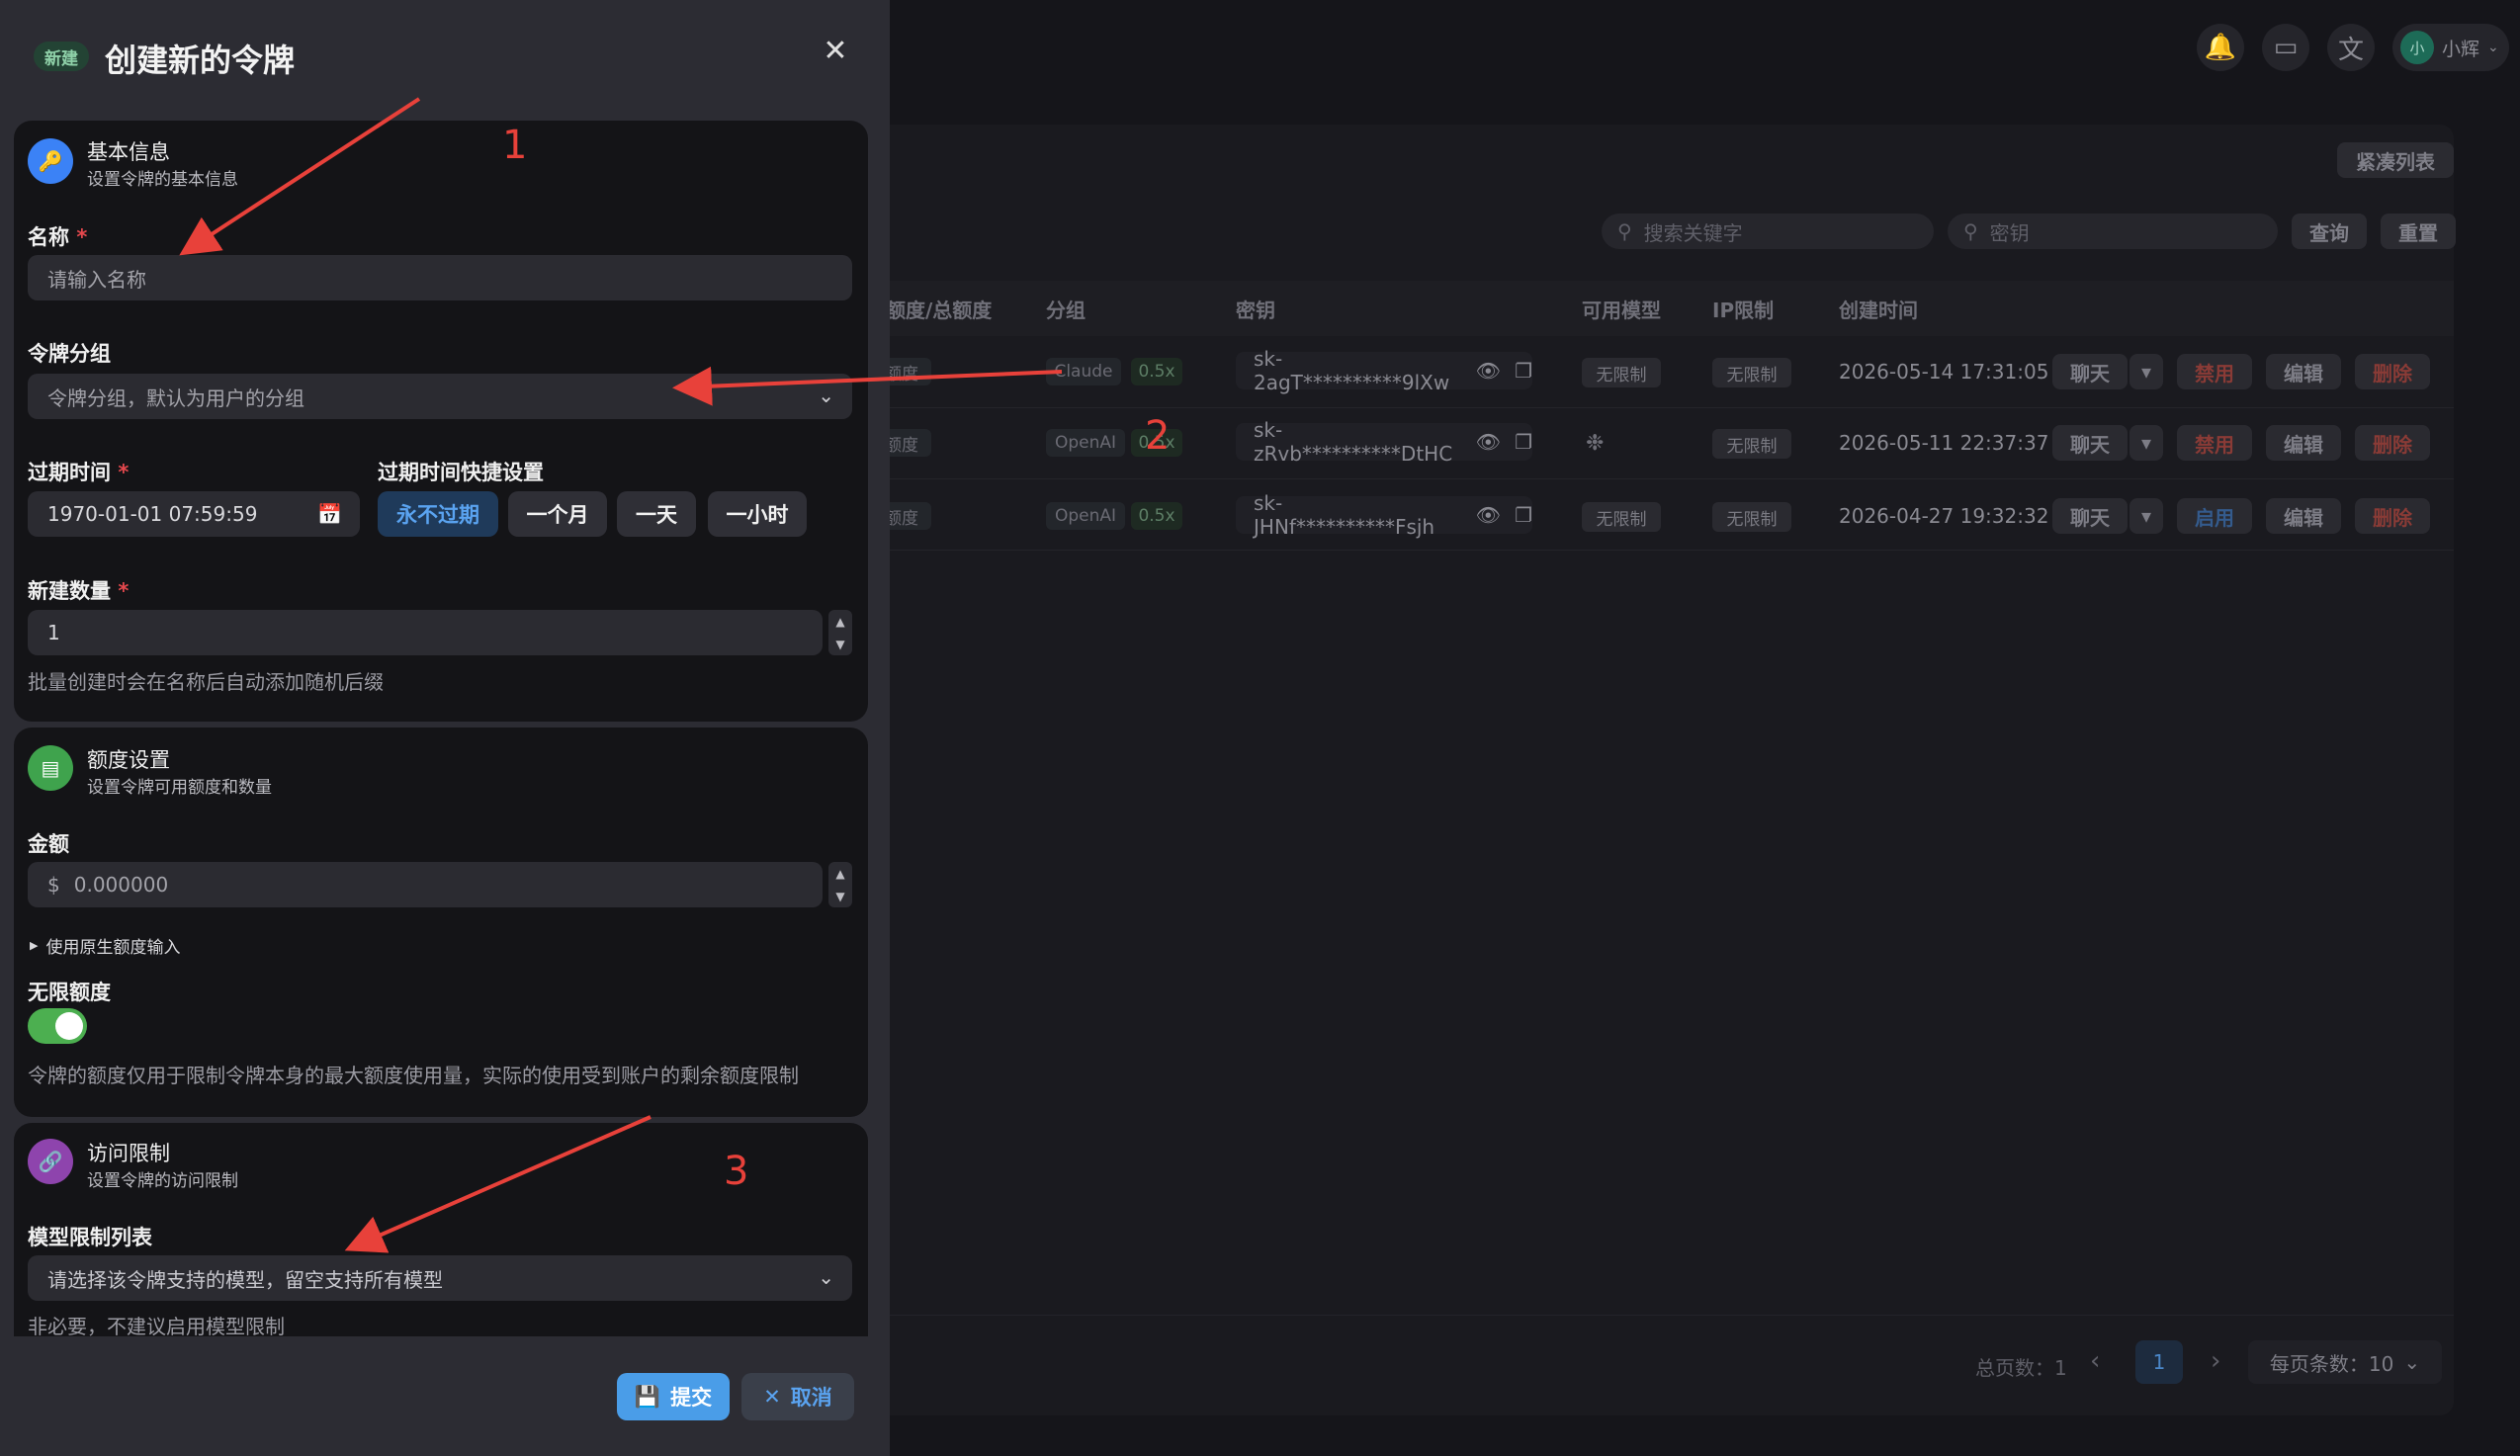 This screenshot has width=2520, height=1456. What do you see at coordinates (1384, 515) in the screenshot?
I see `key-field: sk-JHNf**********Fsjh 👁 ❐` at bounding box center [1384, 515].